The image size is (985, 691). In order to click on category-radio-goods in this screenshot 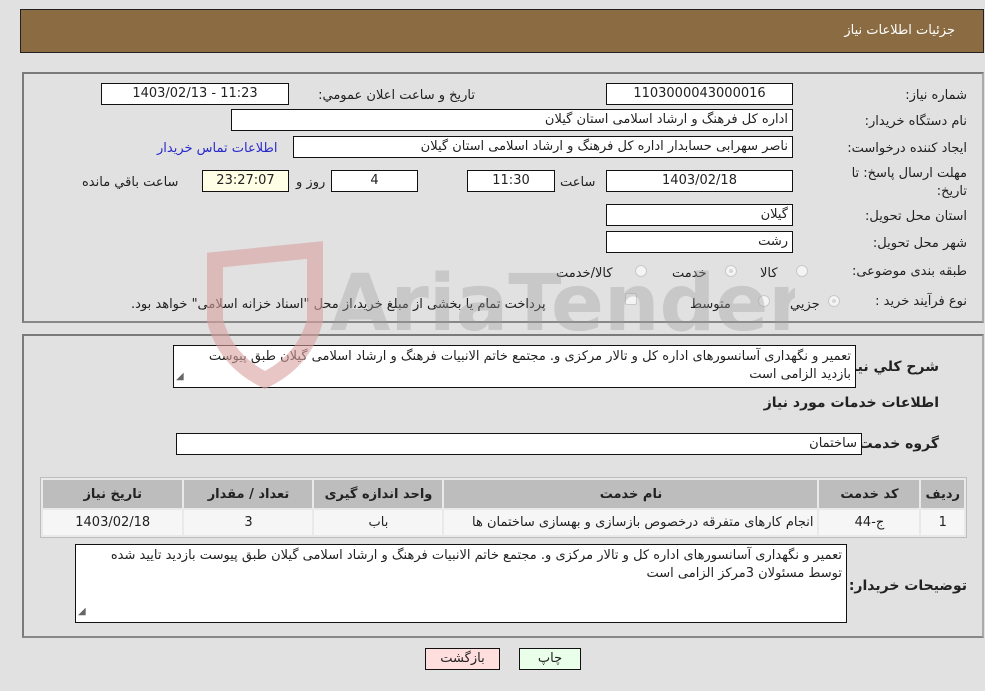, I will do `click(802, 271)`.